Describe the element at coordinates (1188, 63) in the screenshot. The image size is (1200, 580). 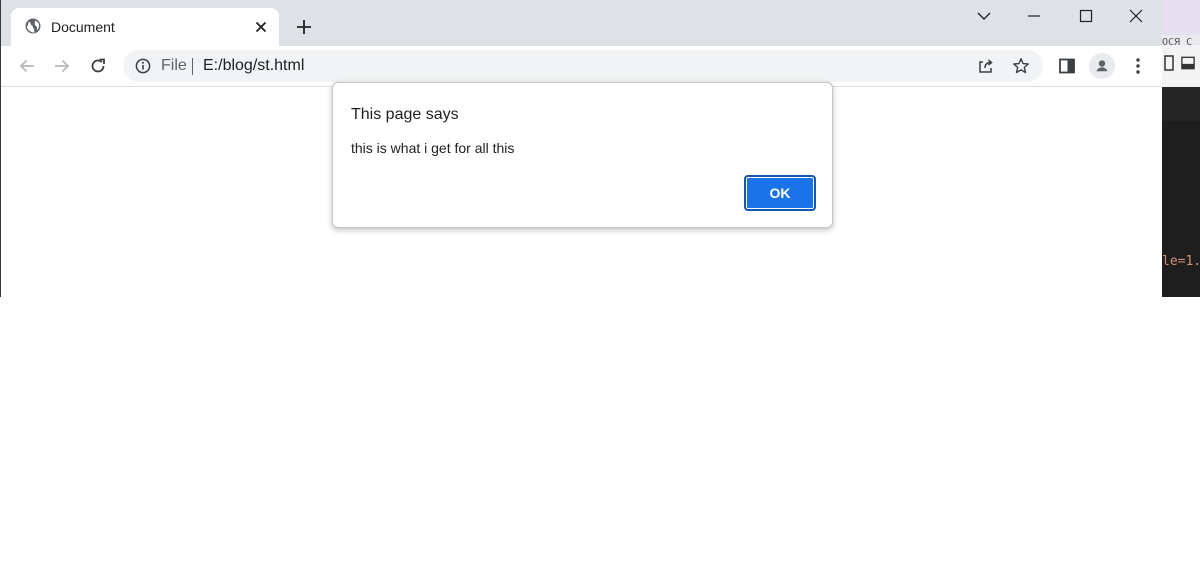
I see `window-icon` at that location.